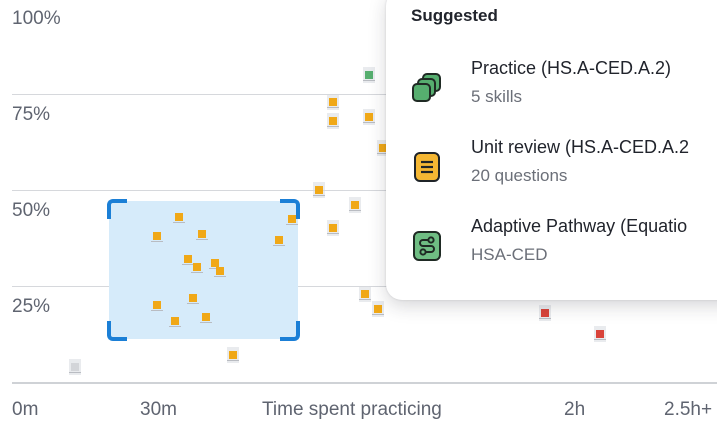  Describe the element at coordinates (454, 15) in the screenshot. I see `popover-title: Suggested` at that location.